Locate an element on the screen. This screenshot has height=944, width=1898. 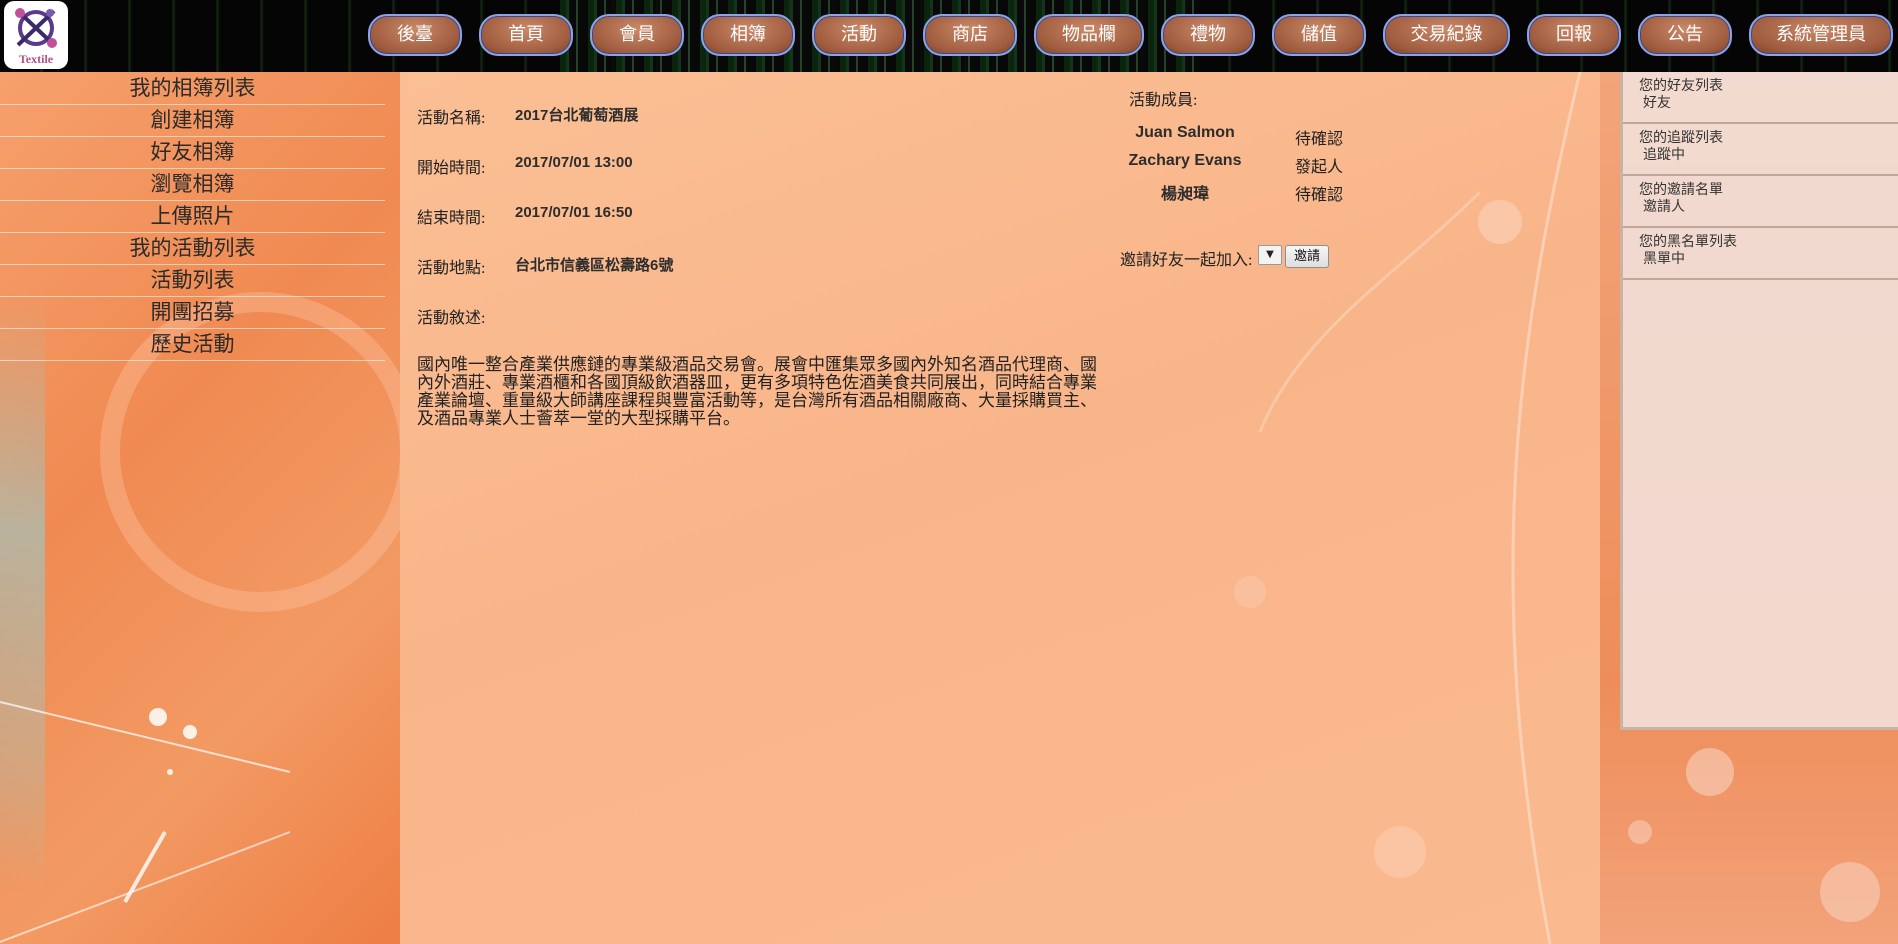
friend-list-sub: 好友 is located at coordinates (1657, 103).